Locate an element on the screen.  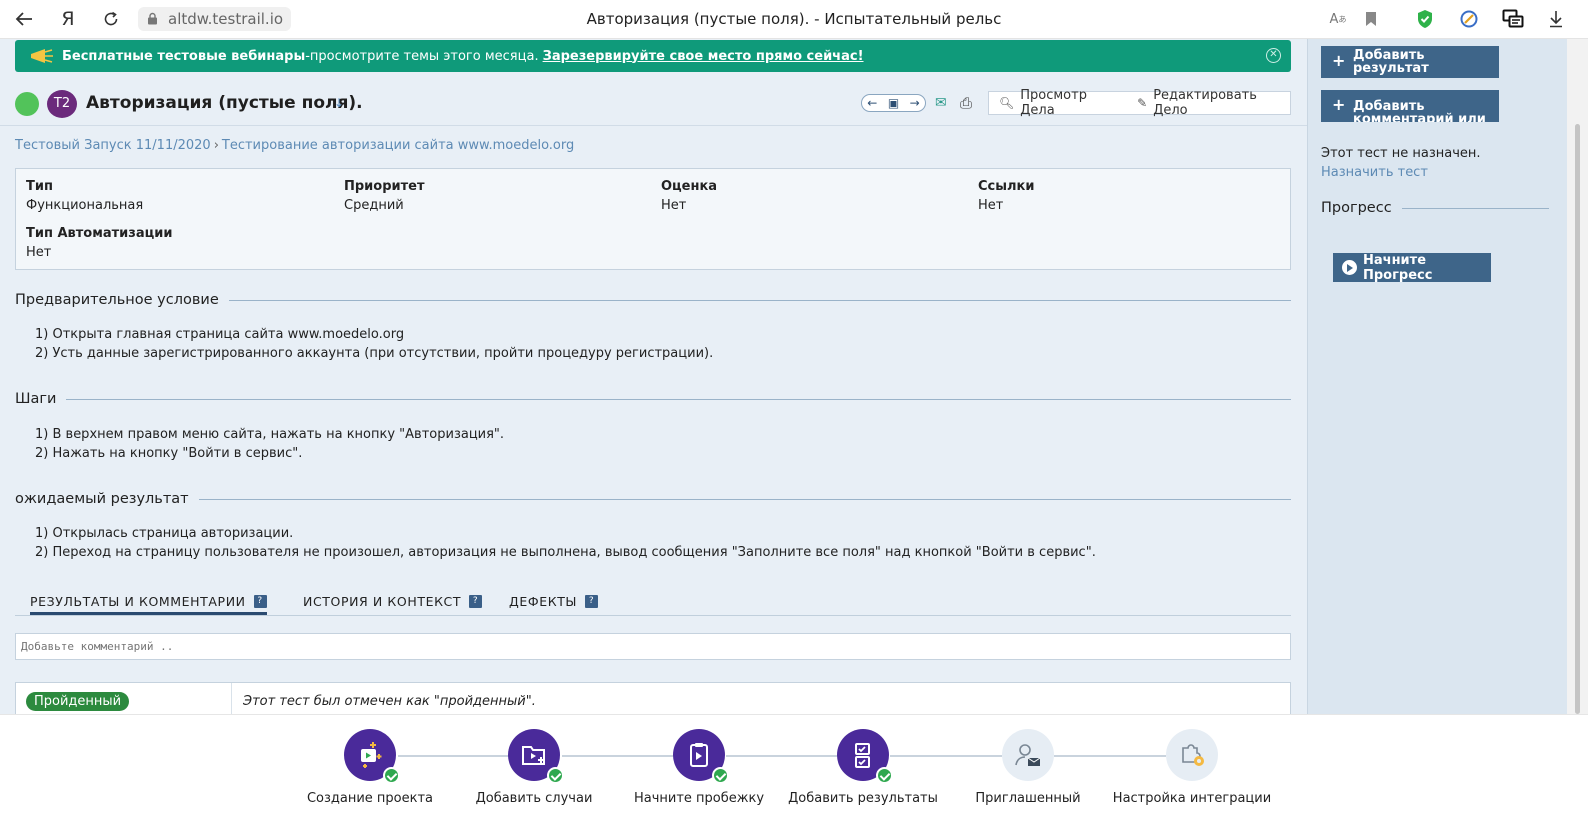
start-progress-label: Начните Прогресс is located at coordinates (1398, 267).